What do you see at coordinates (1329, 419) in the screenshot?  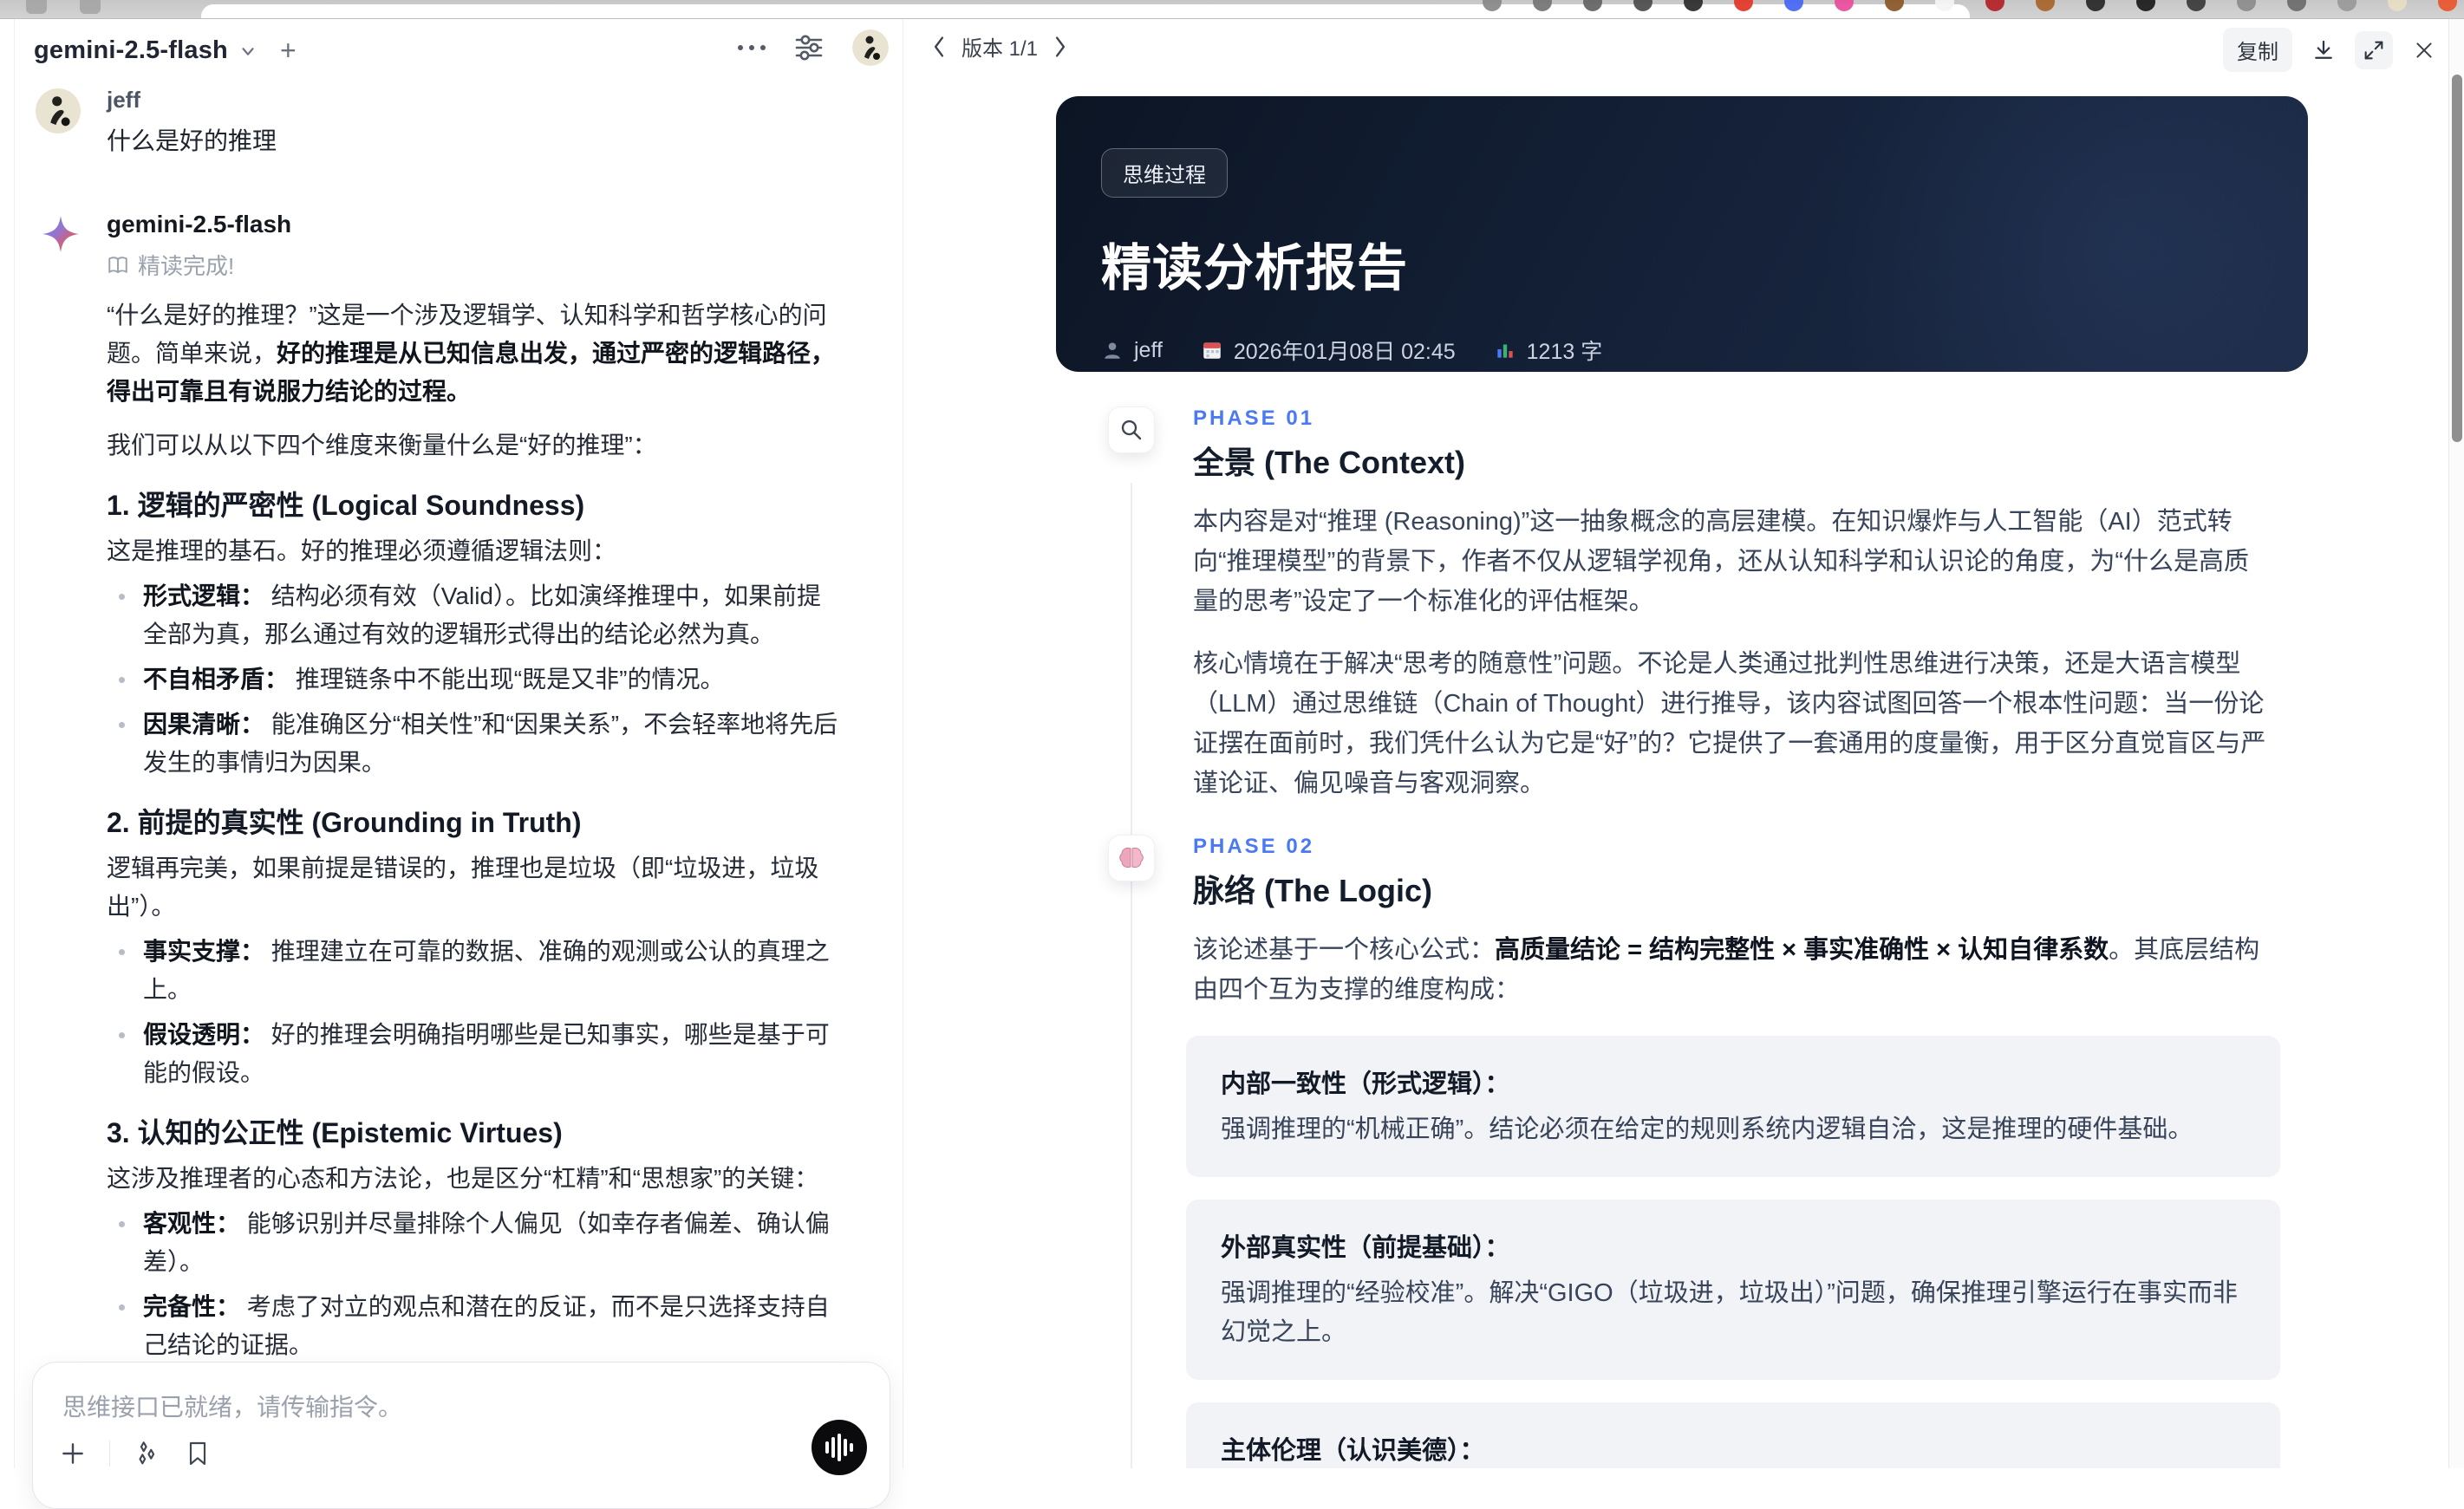 I see `phase-label: PHASE 01` at bounding box center [1329, 419].